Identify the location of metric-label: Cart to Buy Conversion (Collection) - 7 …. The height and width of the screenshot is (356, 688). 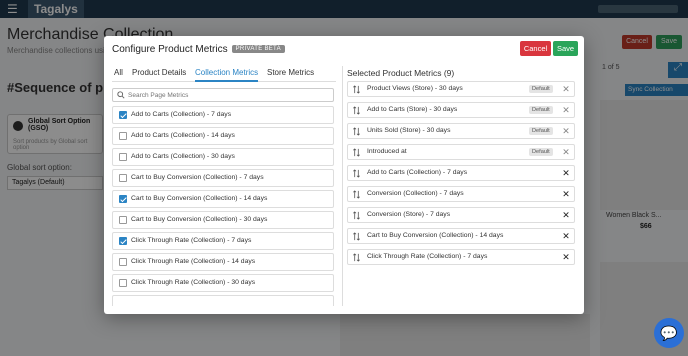
(197, 177).